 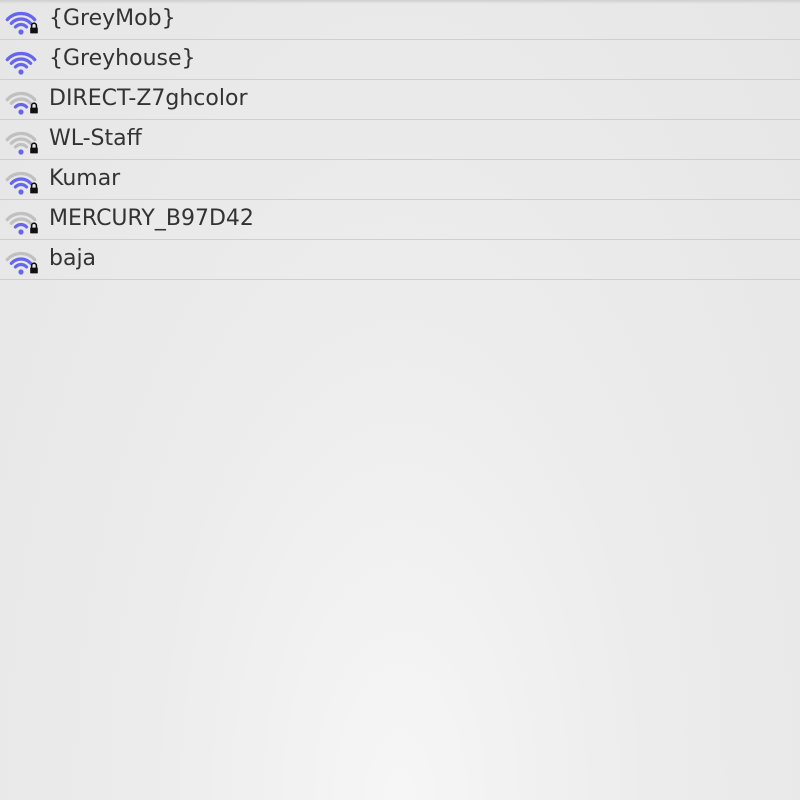 I want to click on network-ssid-label: Kumar, so click(x=85, y=178).